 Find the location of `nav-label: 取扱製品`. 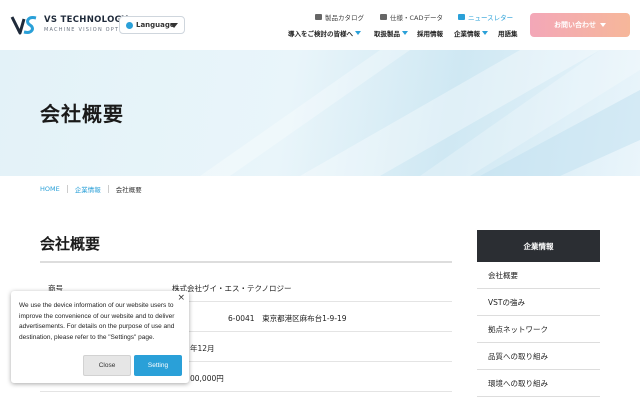

nav-label: 取扱製品 is located at coordinates (387, 34).